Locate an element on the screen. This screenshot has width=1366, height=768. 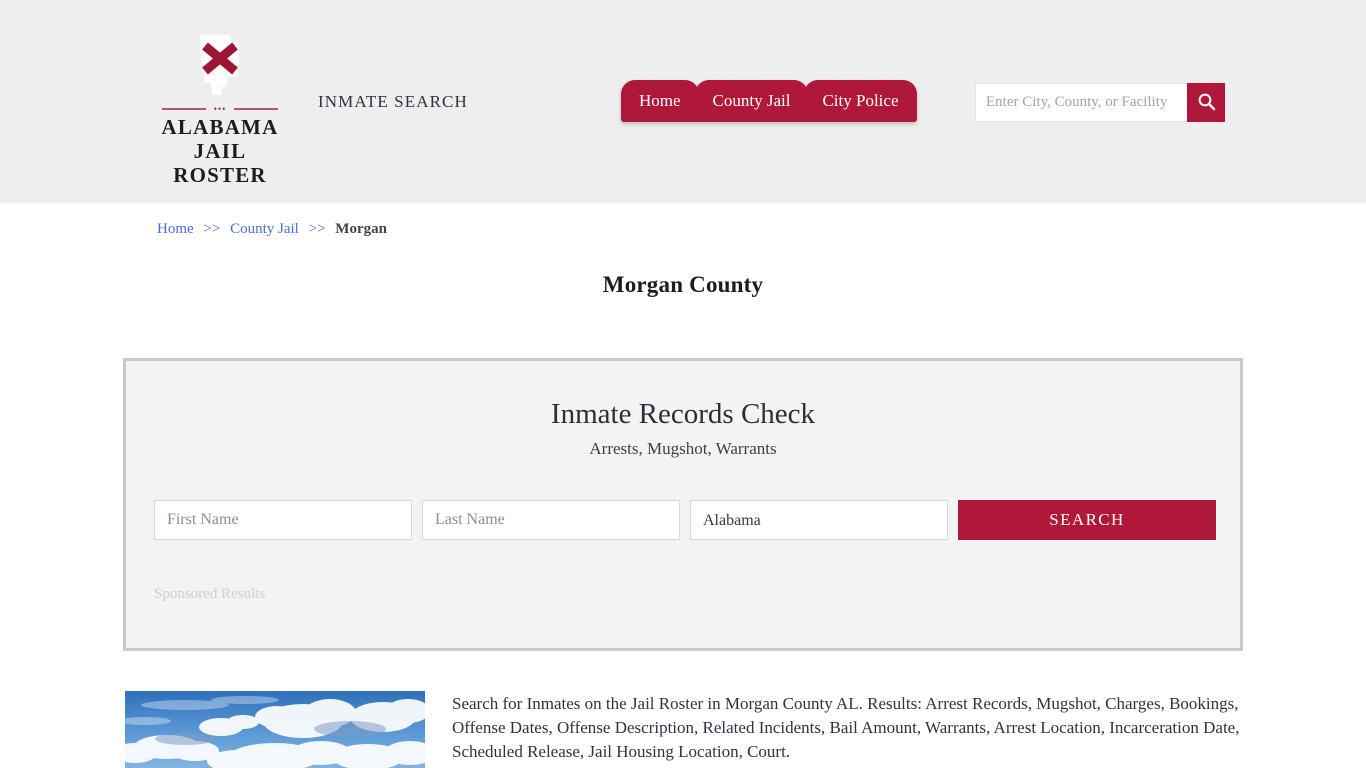
nav-item-city-police: City Police is located at coordinates (860, 101).